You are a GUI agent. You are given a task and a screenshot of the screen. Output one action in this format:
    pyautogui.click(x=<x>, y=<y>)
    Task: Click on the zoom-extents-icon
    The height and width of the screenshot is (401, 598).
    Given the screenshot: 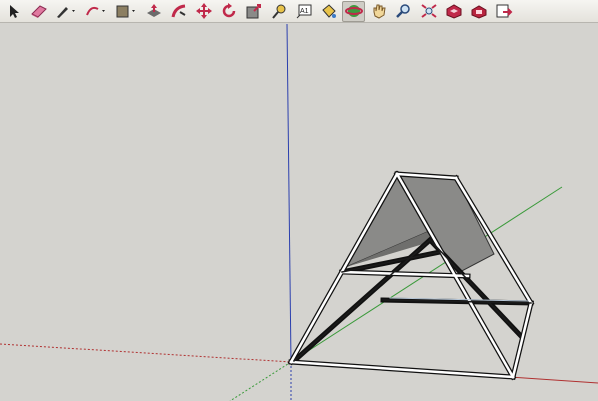 What is the action you would take?
    pyautogui.click(x=428, y=11)
    